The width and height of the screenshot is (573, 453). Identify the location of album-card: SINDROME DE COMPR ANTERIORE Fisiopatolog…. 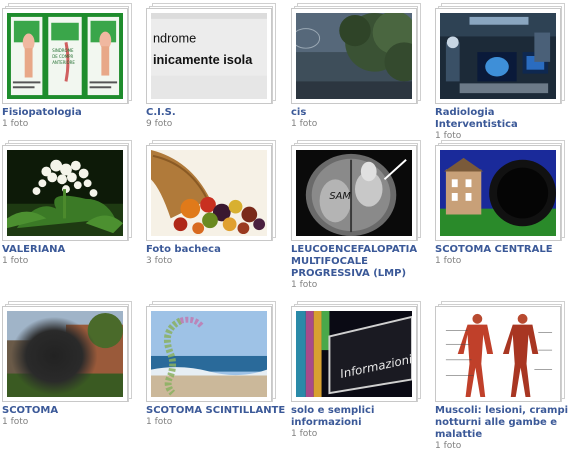
(72, 66).